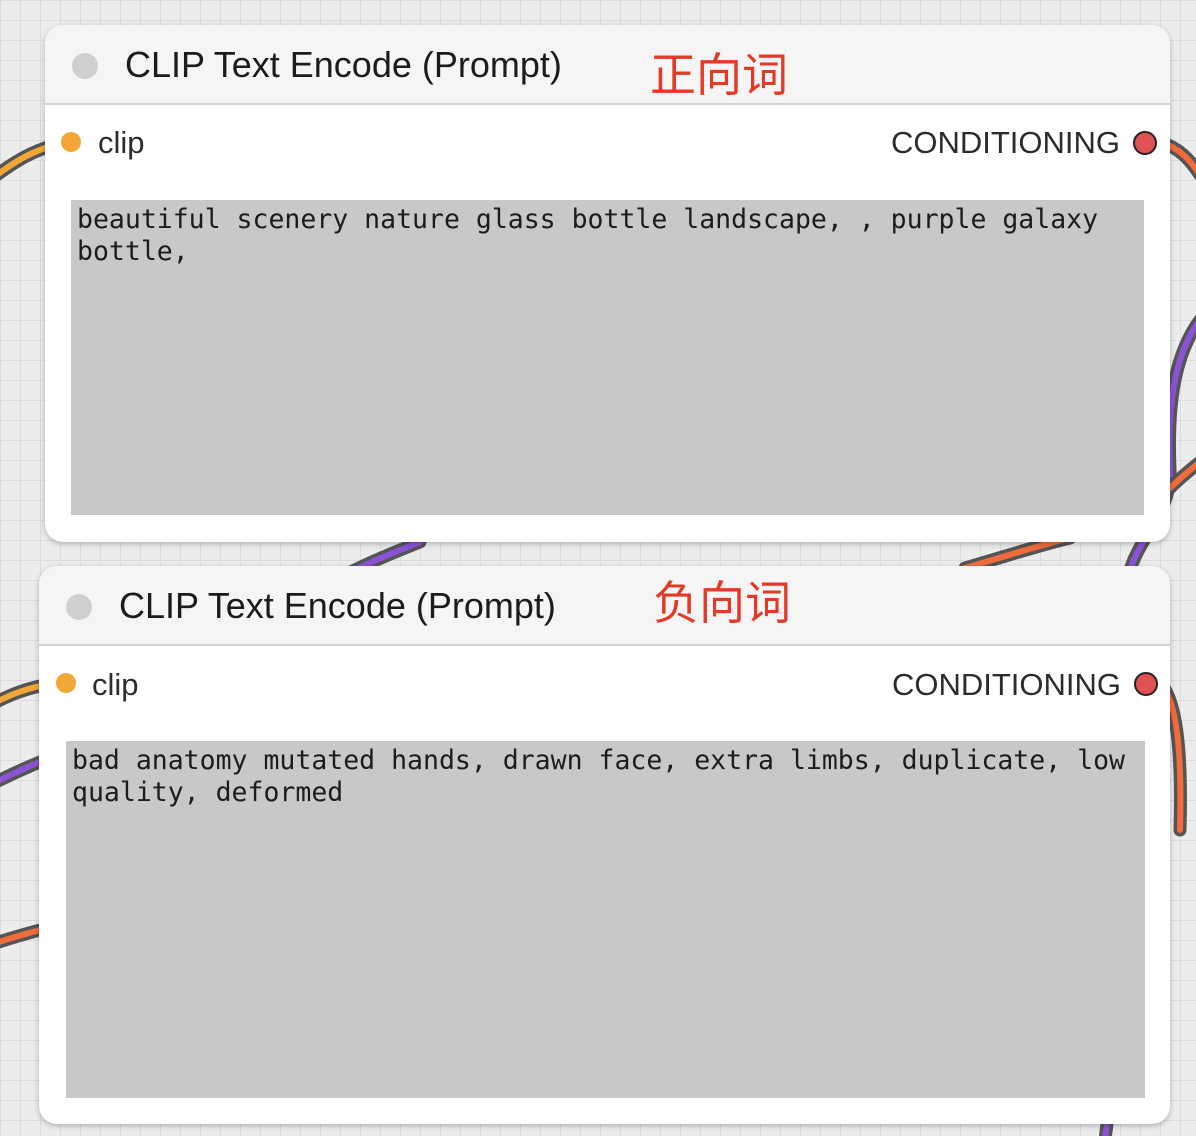 The image size is (1196, 1136). Describe the element at coordinates (604, 606) in the screenshot. I see `node-header: CLIP Text Encode (Prompt) 负向词` at that location.